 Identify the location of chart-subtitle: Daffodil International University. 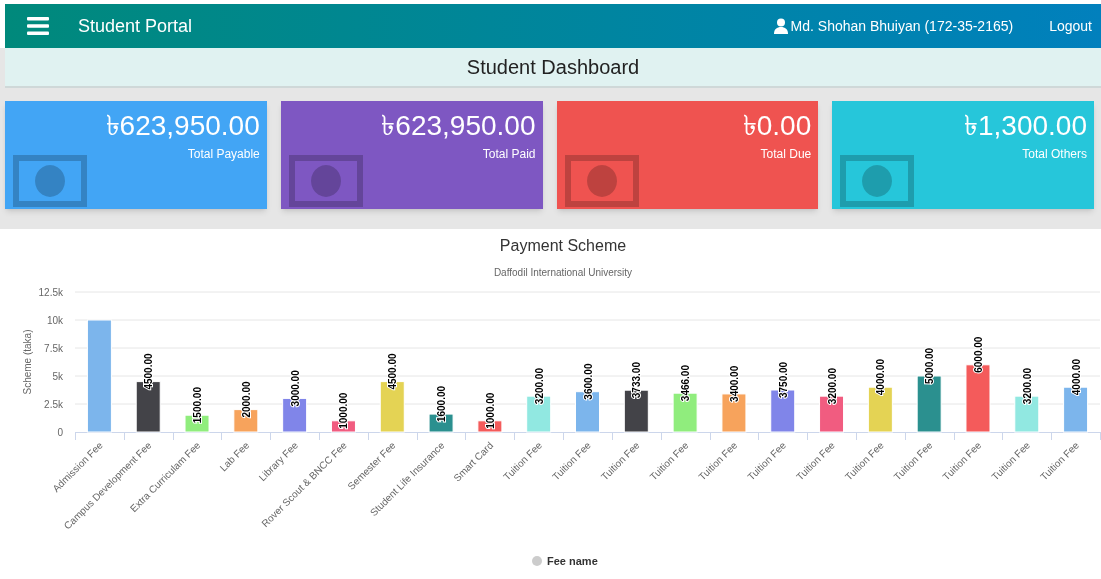
(563, 272).